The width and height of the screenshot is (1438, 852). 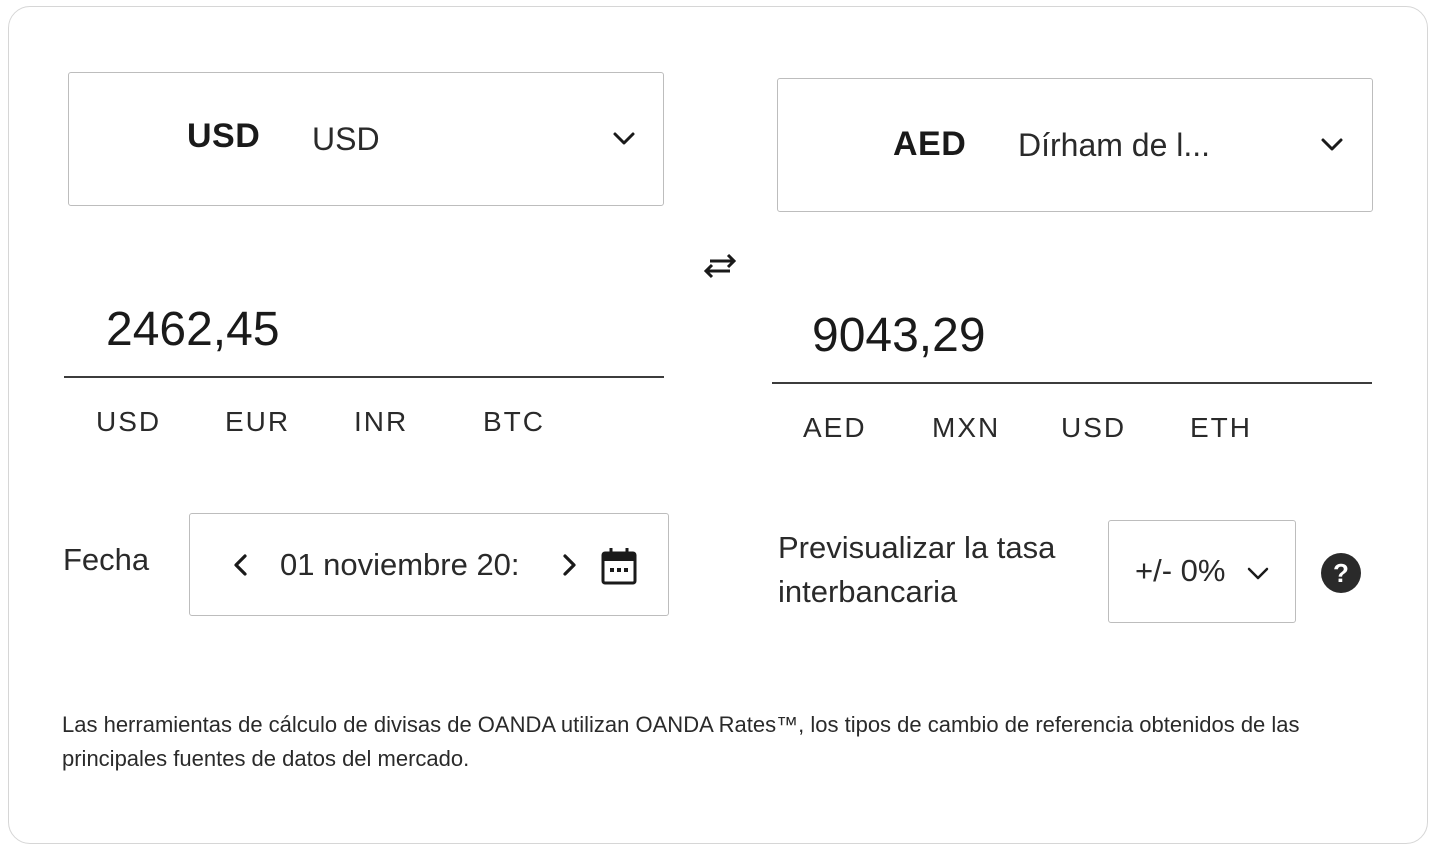 What do you see at coordinates (406, 565) in the screenshot?
I see `date-value: 01 noviembre 20:` at bounding box center [406, 565].